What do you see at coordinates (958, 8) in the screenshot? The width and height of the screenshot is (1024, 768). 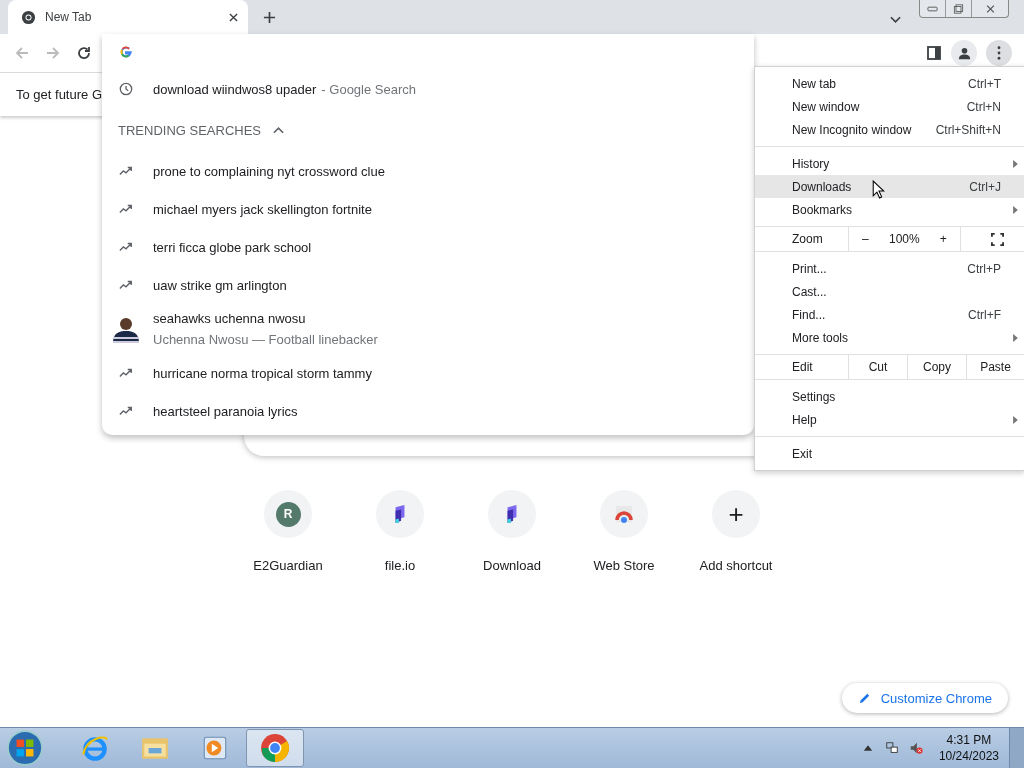 I see `restore-icon` at bounding box center [958, 8].